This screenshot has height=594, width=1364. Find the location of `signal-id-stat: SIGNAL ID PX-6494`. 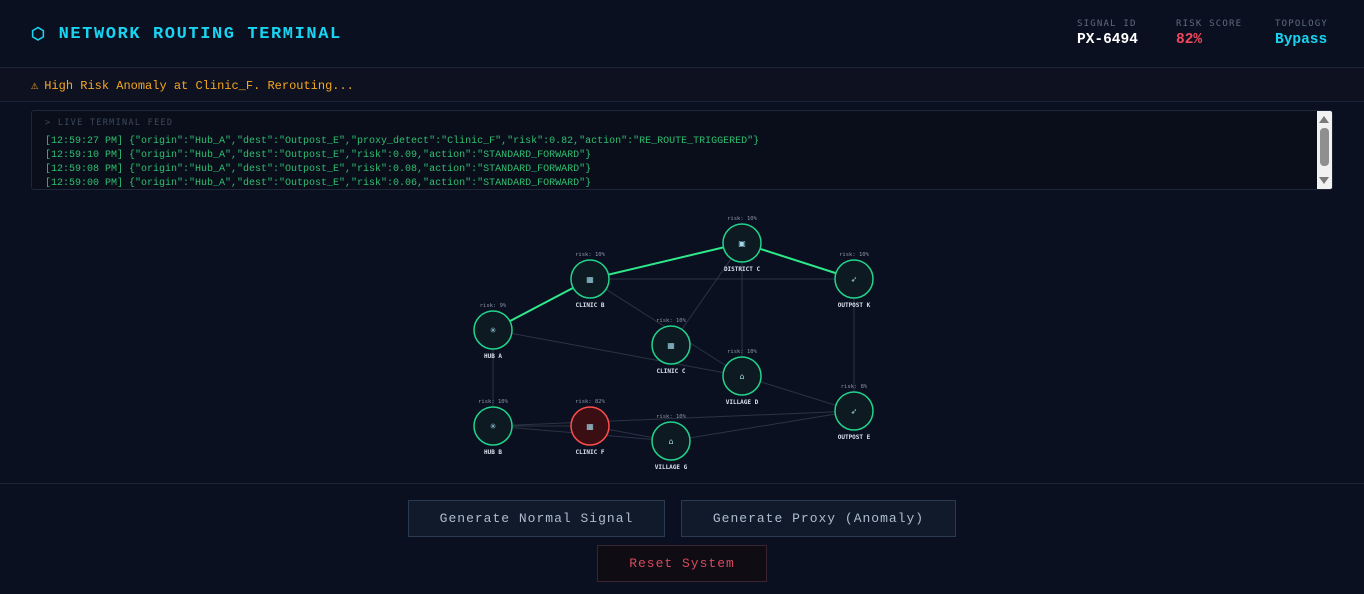

signal-id-stat: SIGNAL ID PX-6494 is located at coordinates (1126, 33).